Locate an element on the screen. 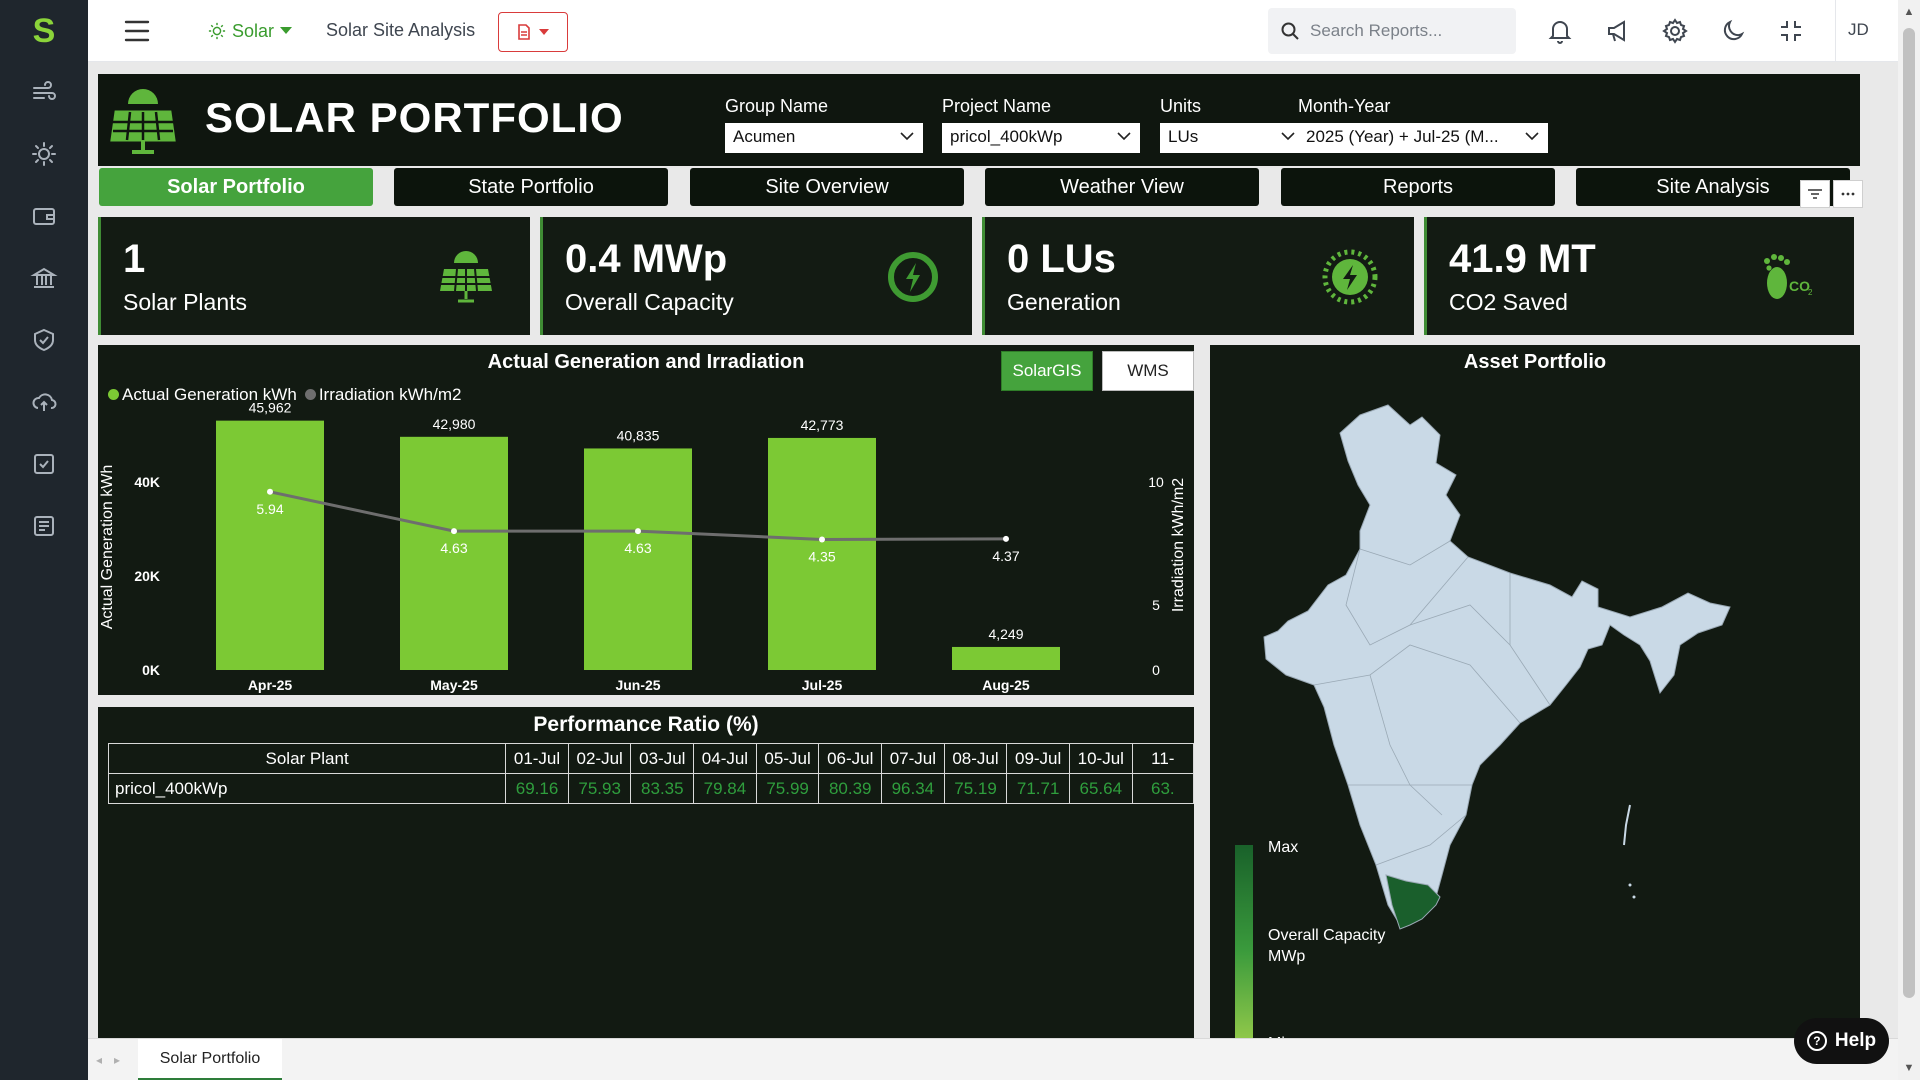 The image size is (1920, 1080). notification-bell-icon is located at coordinates (1560, 31).